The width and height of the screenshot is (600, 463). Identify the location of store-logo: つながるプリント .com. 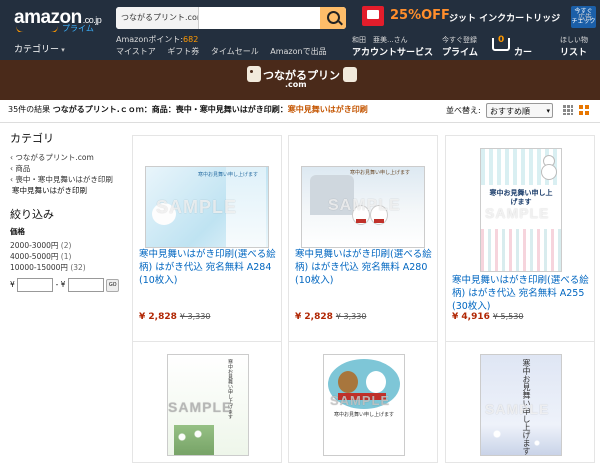
(302, 80).